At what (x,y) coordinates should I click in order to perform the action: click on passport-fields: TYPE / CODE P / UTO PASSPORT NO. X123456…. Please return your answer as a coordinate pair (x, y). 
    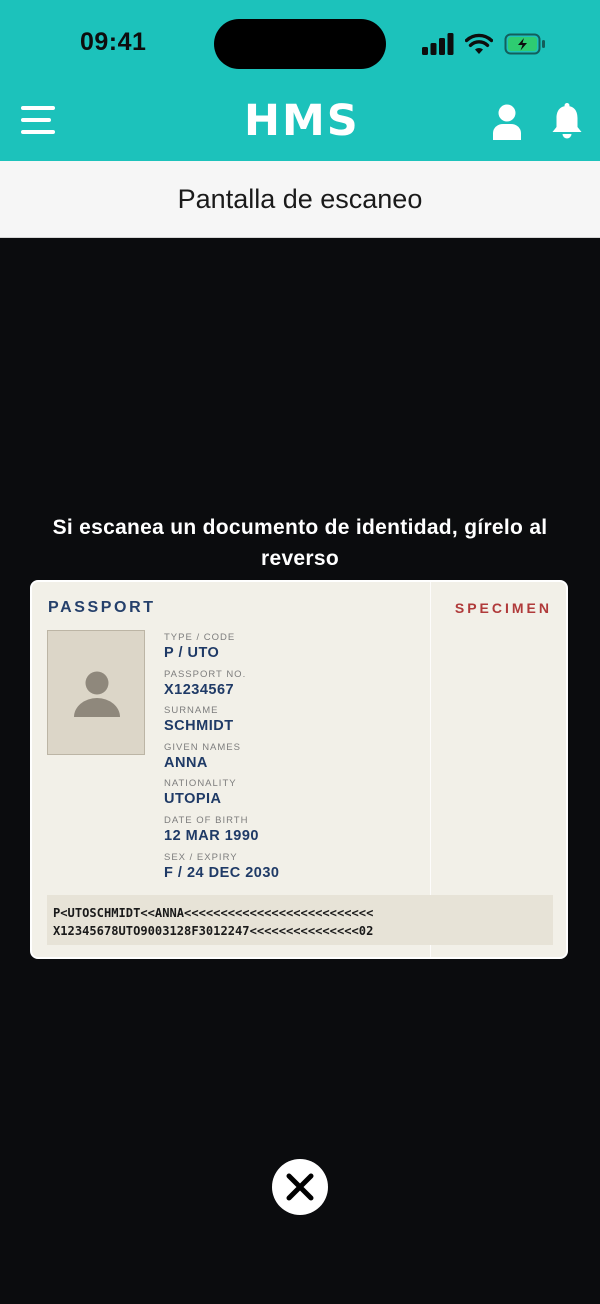
    Looking at the image, I should click on (222, 758).